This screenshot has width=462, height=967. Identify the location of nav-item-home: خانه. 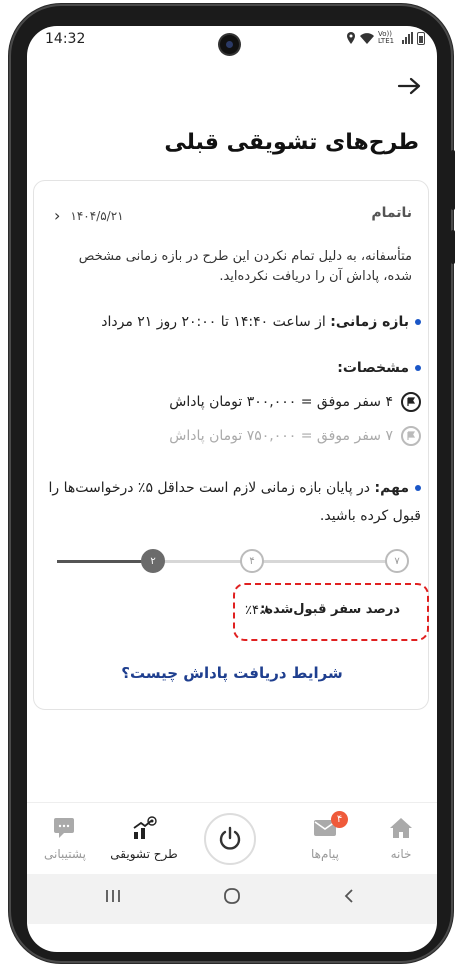
(399, 838).